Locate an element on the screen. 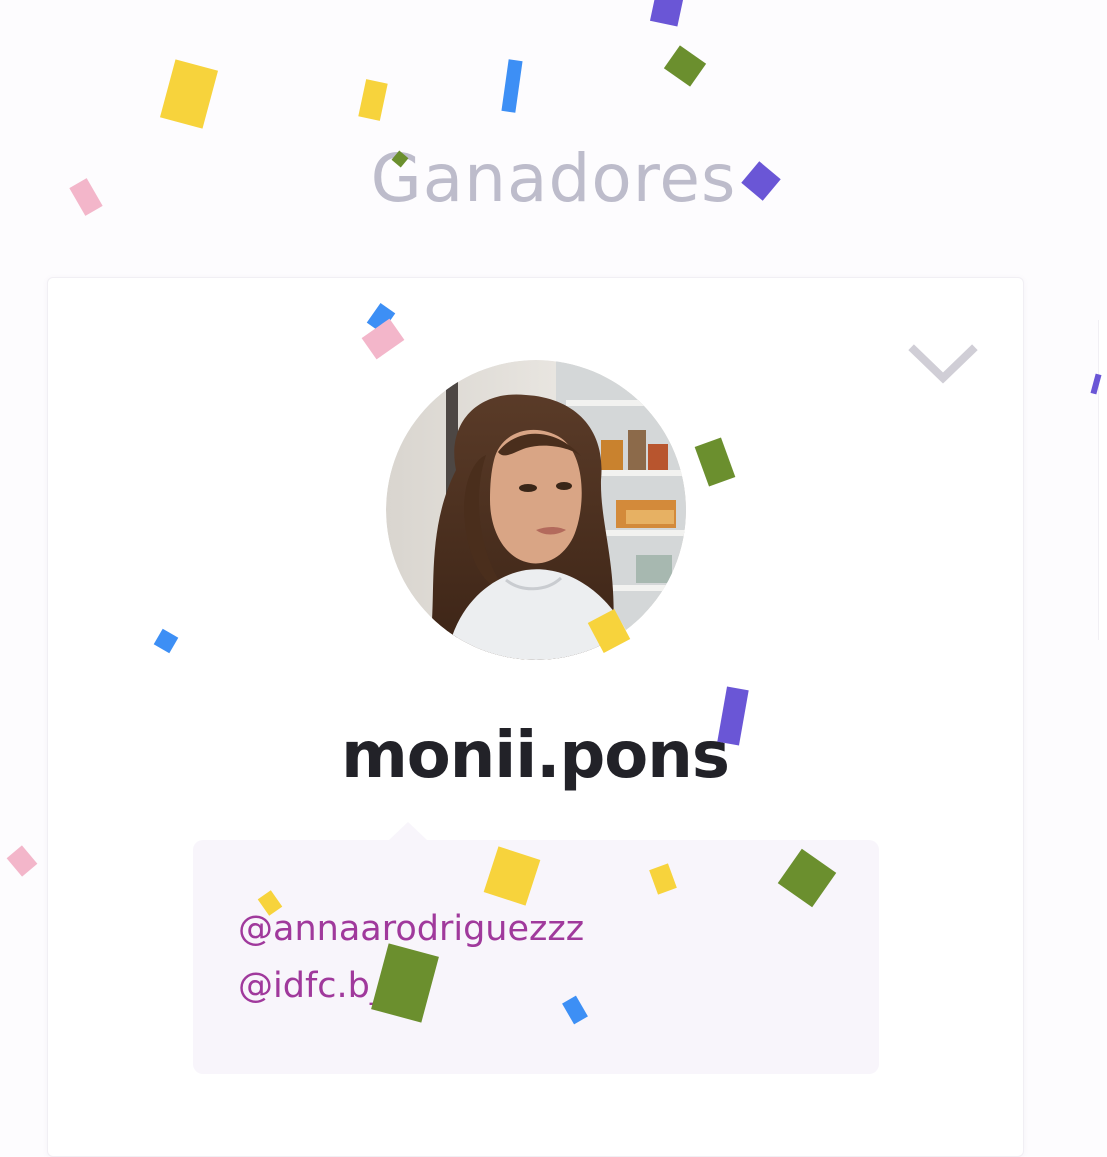 The width and height of the screenshot is (1107, 1157). winner-username: monii.pons is located at coordinates (535, 756).